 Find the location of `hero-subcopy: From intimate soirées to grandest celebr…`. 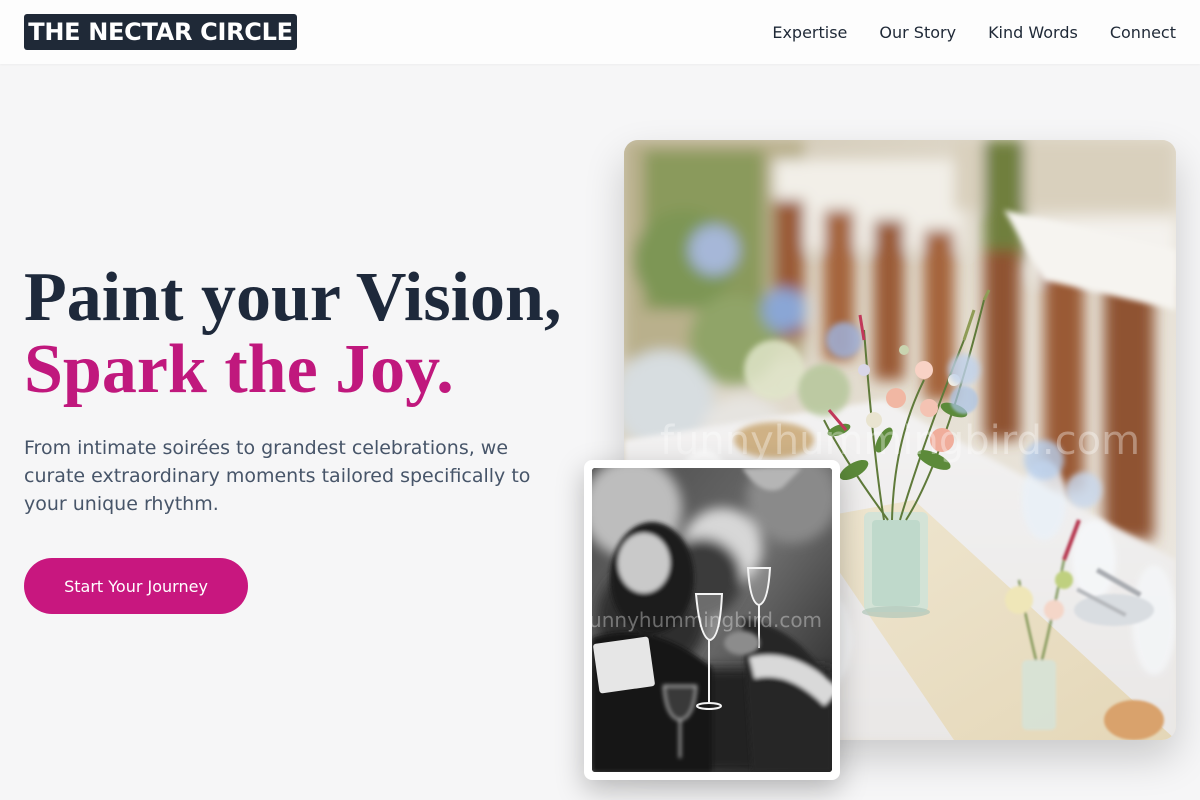

hero-subcopy: From intimate soirées to grandest celebr… is located at coordinates (277, 476).